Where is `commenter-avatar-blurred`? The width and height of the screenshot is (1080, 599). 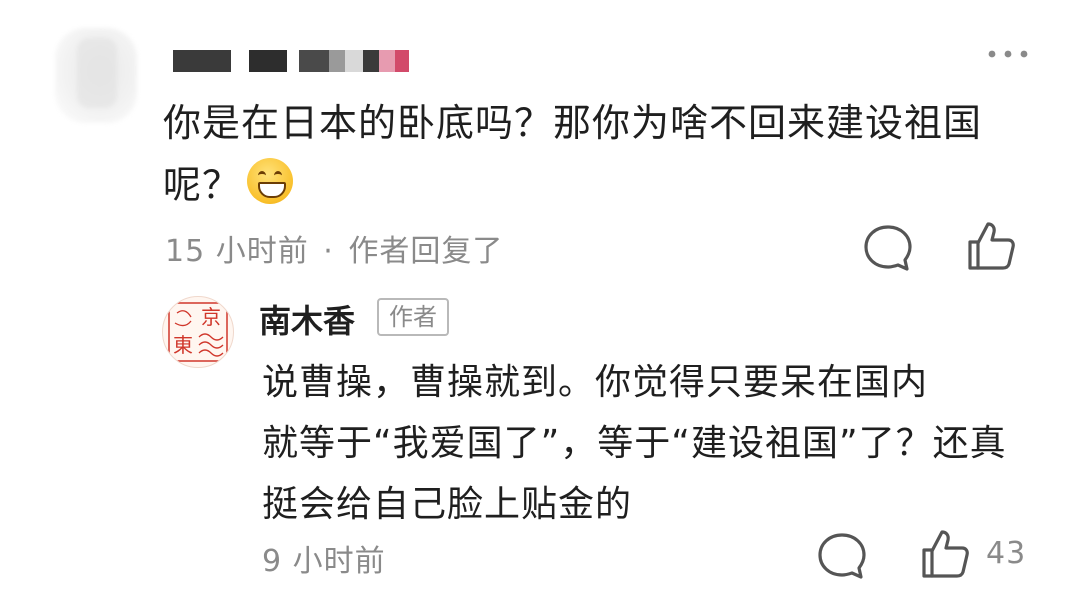
commenter-avatar-blurred is located at coordinates (96, 75).